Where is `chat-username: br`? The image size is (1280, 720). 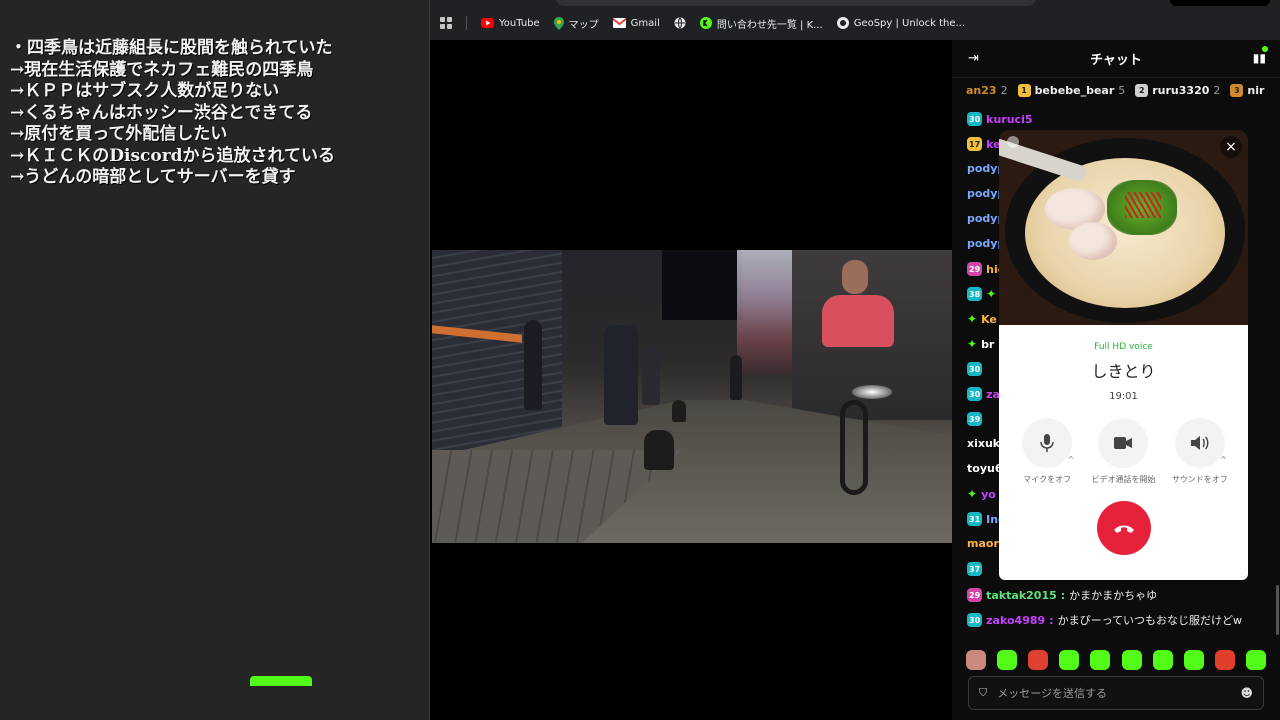
chat-username: br is located at coordinates (987, 344).